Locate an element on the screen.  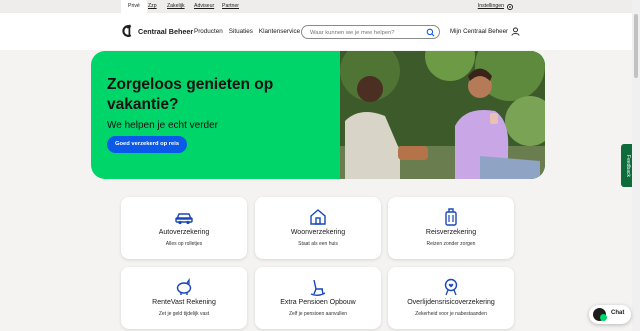
card-subtitle: Zelf je pensioen aanvullen is located at coordinates (318, 314).